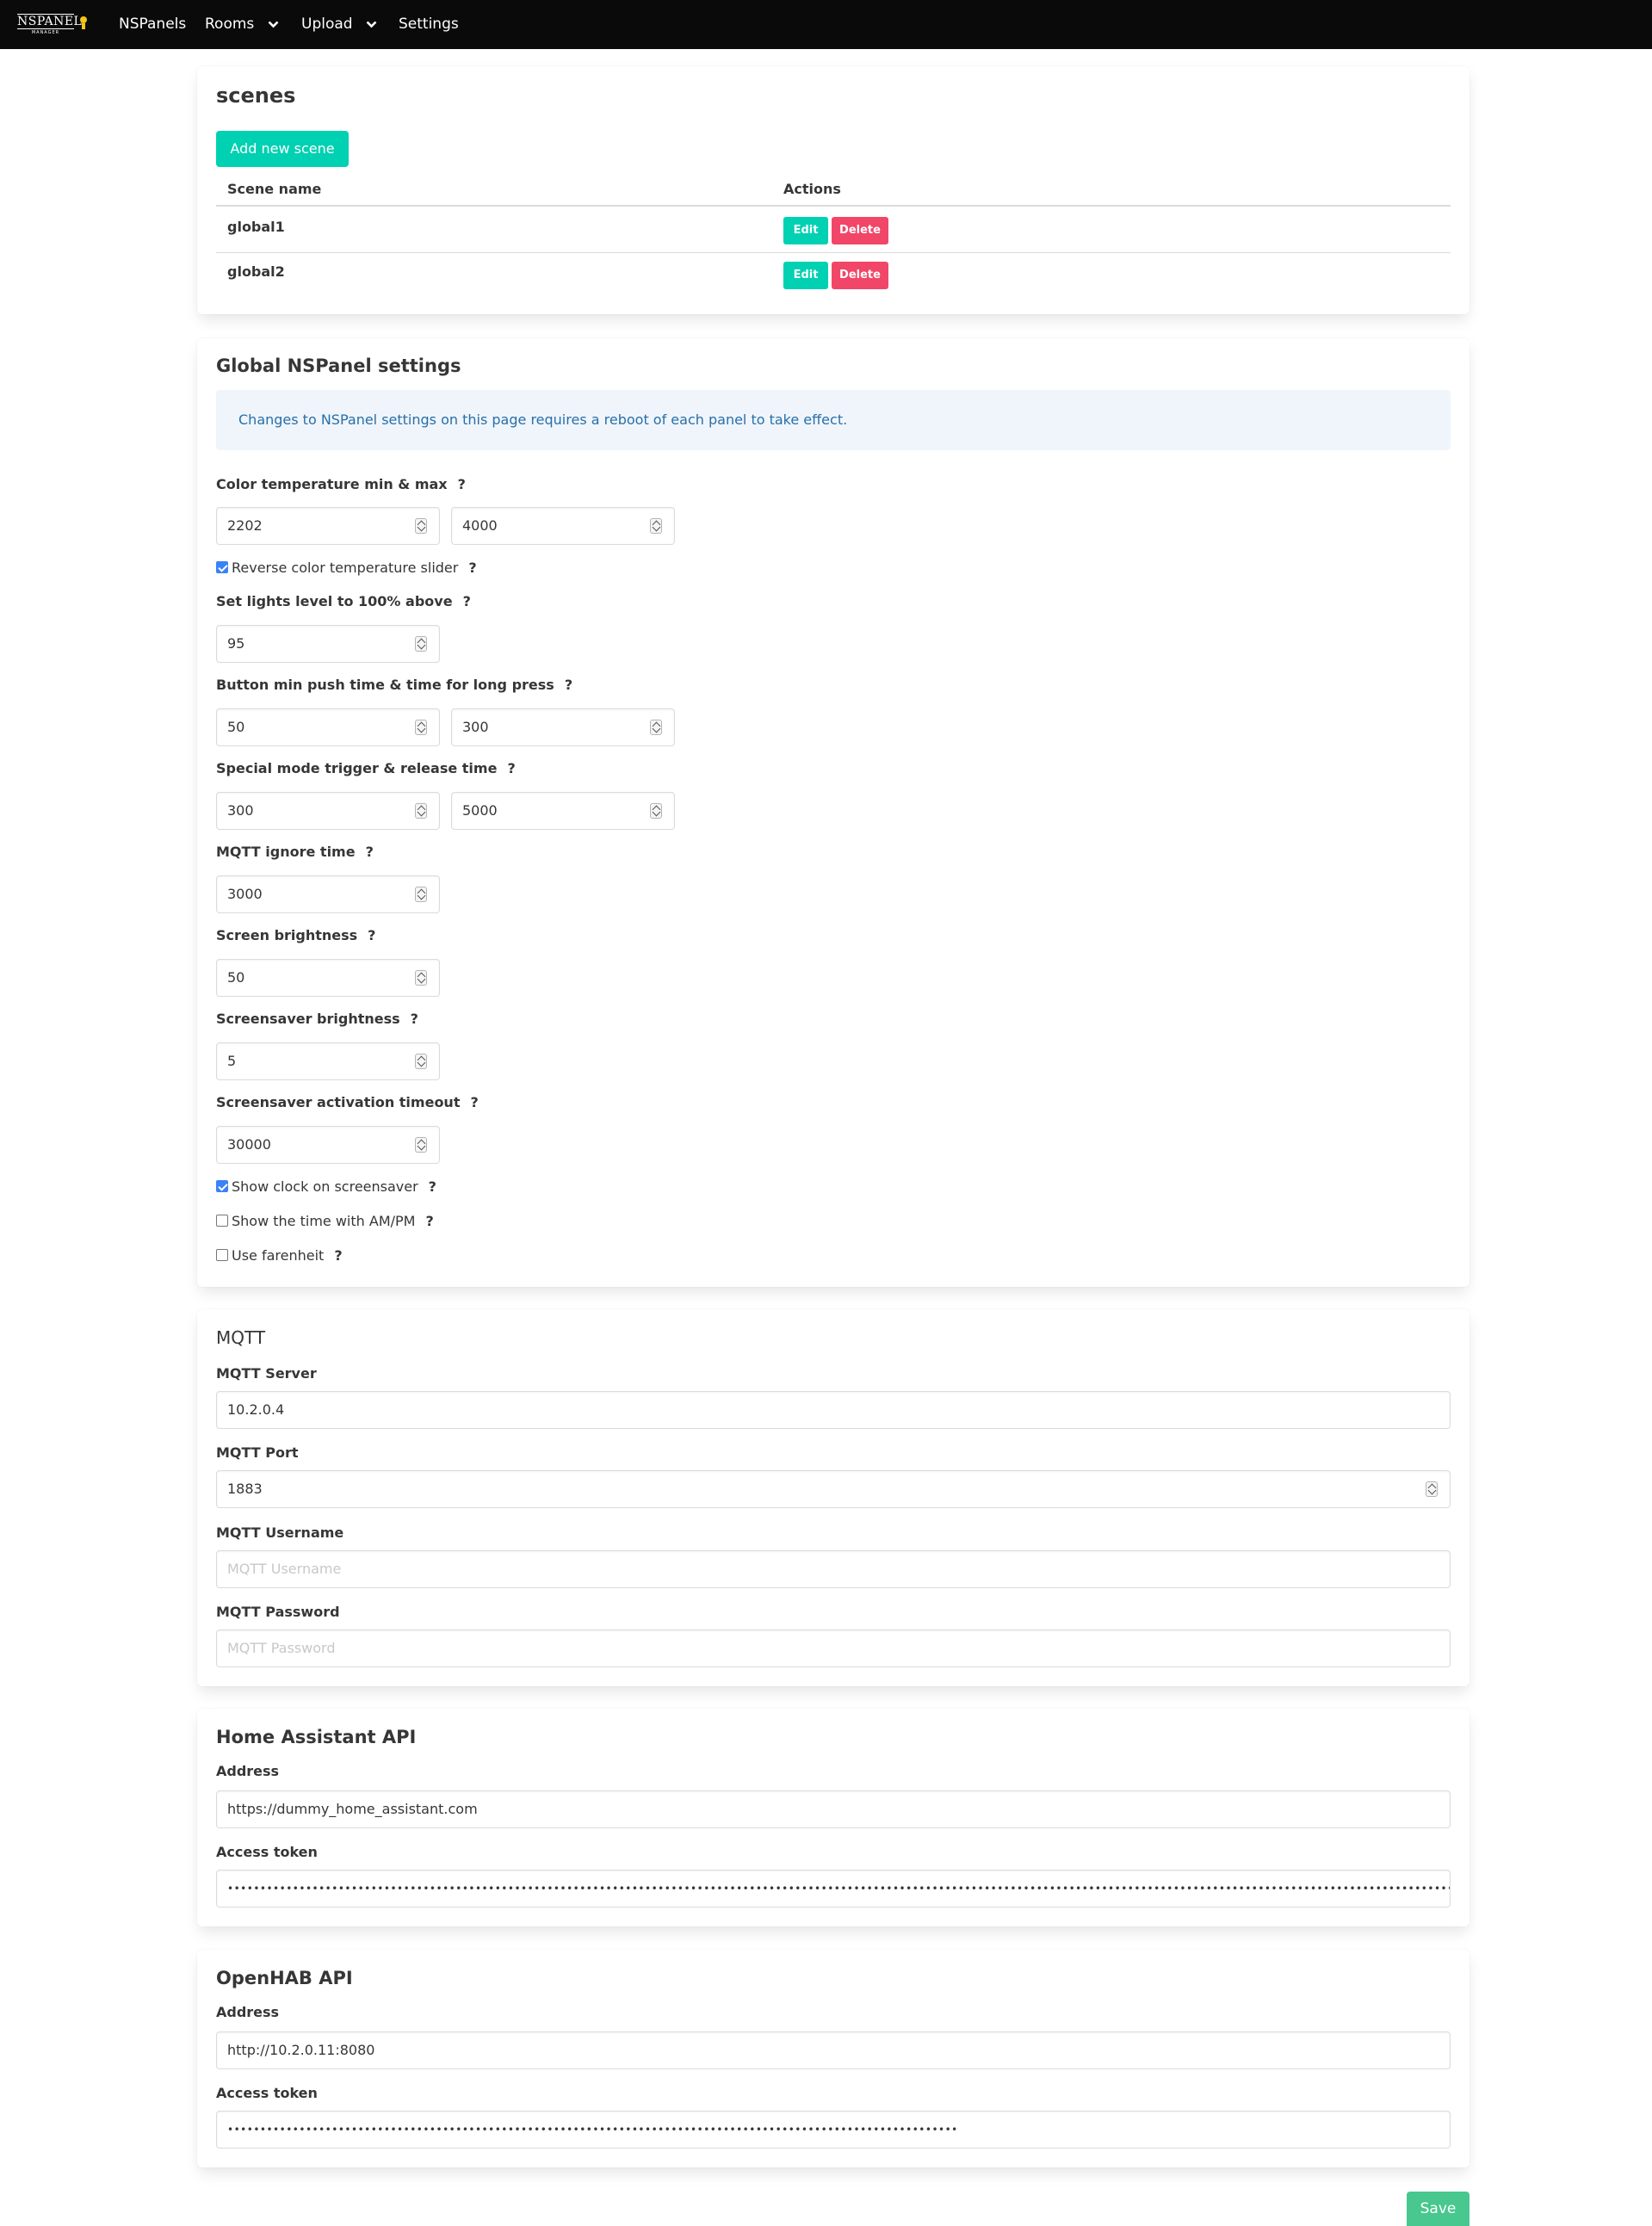  I want to click on nav-settings: Settings, so click(429, 24).